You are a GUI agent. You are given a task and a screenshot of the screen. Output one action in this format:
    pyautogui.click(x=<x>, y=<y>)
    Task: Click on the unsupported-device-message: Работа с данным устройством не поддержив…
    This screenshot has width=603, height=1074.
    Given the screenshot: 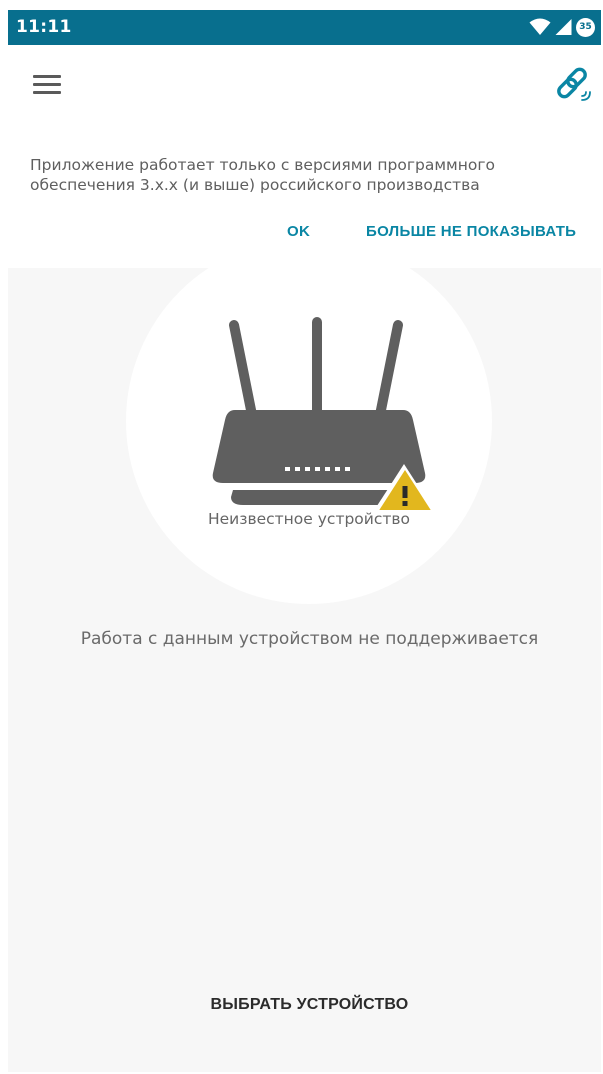 What is the action you would take?
    pyautogui.click(x=309, y=639)
    